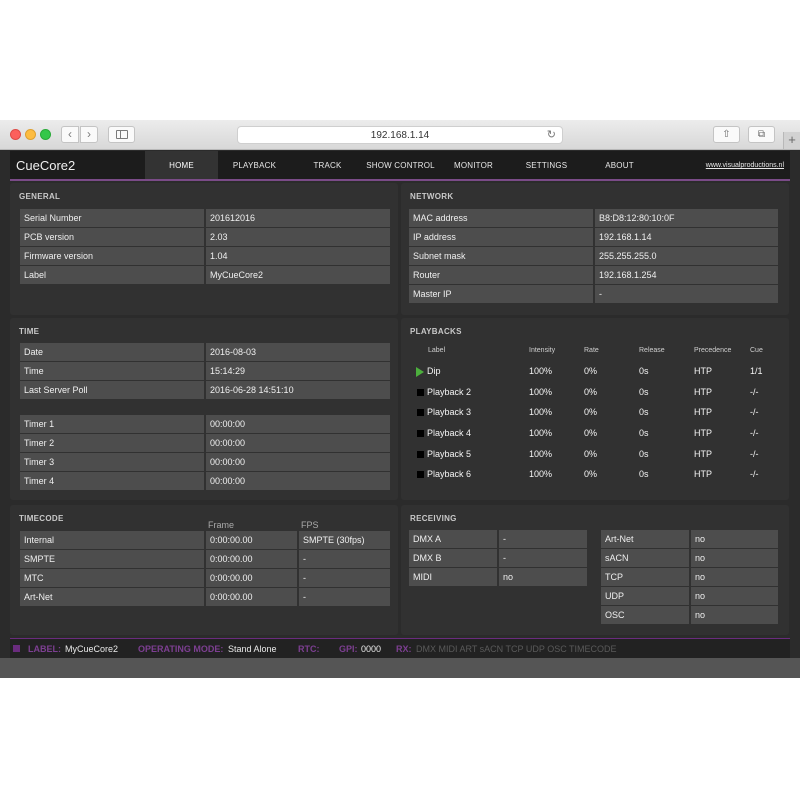 This screenshot has height=800, width=800. Describe the element at coordinates (542, 350) in the screenshot. I see `col-header-intensity: Intensity` at that location.